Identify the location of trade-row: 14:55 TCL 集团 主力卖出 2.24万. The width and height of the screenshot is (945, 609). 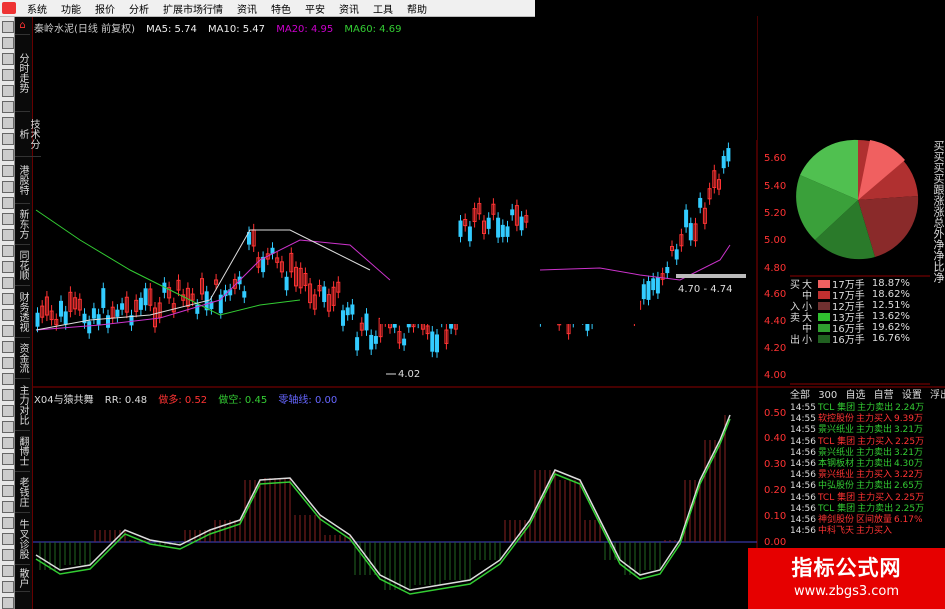
(860, 405).